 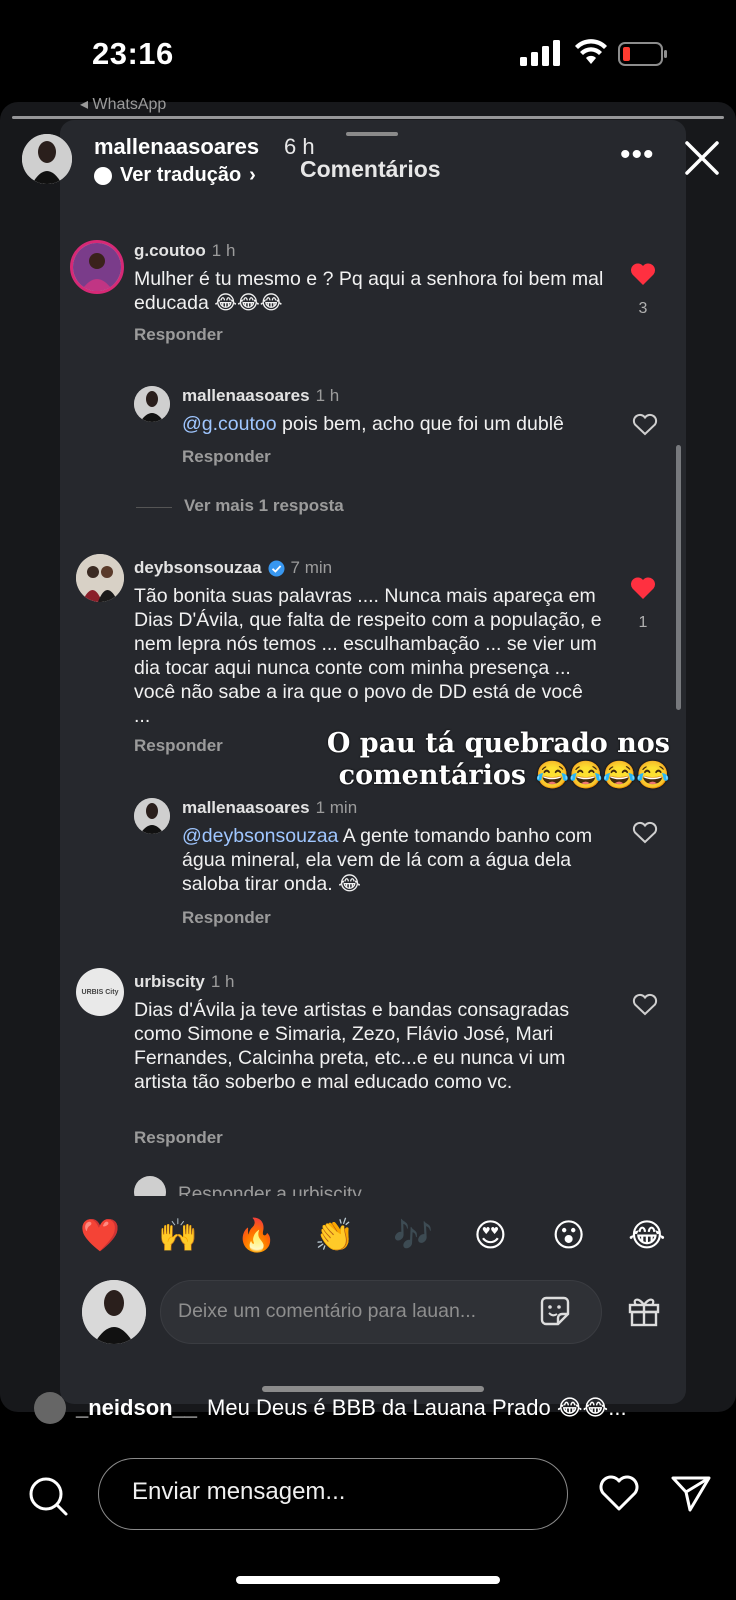 What do you see at coordinates (103, 175) in the screenshot?
I see `speech-bubble-icon` at bounding box center [103, 175].